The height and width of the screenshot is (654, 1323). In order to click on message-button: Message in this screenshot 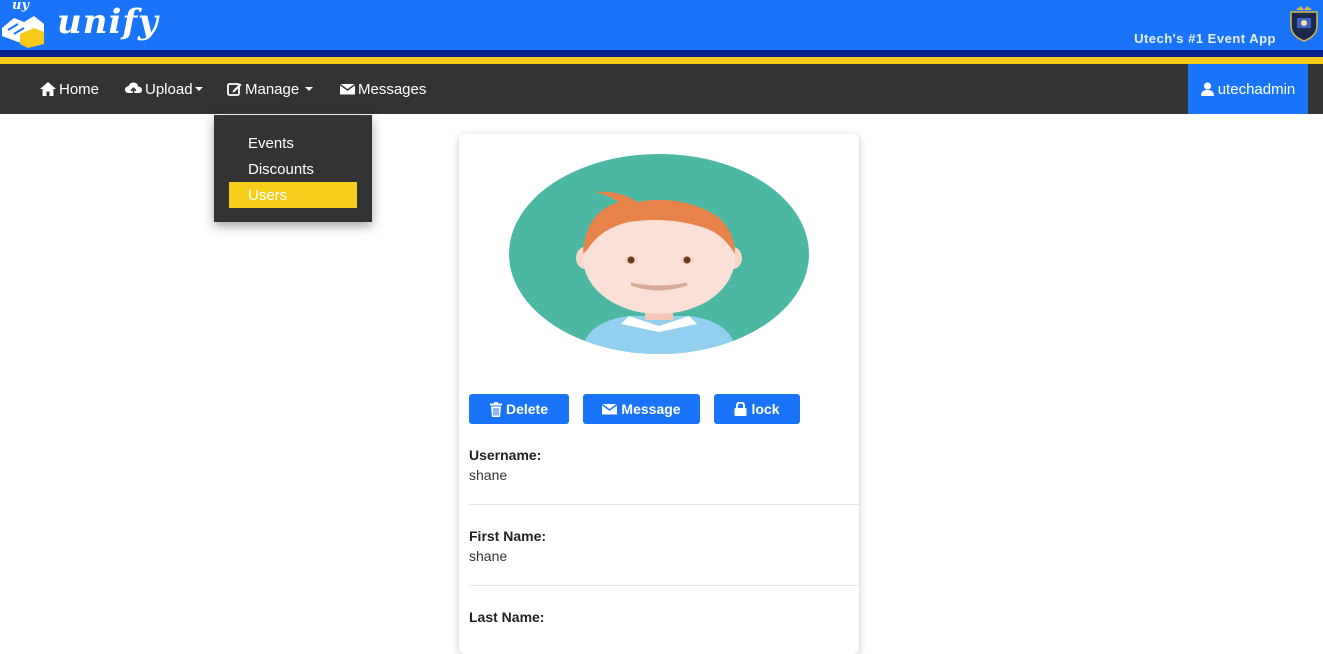, I will do `click(641, 409)`.